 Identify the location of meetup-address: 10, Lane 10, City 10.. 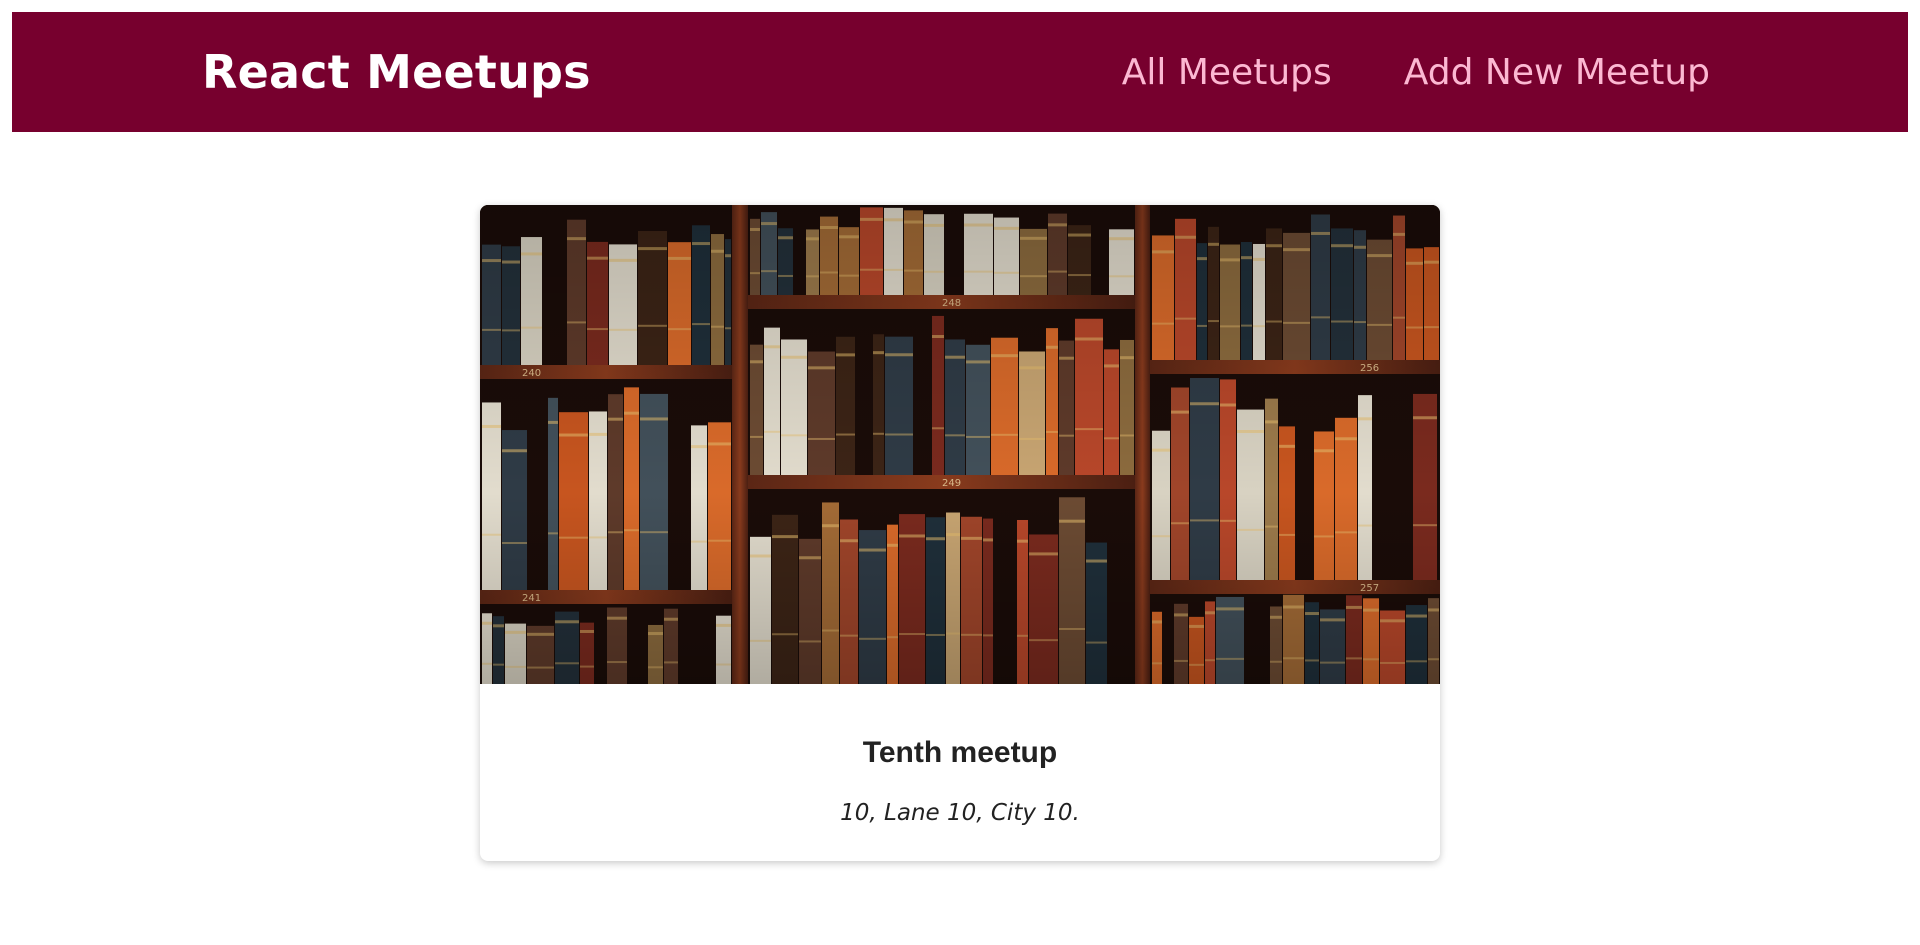
(960, 813).